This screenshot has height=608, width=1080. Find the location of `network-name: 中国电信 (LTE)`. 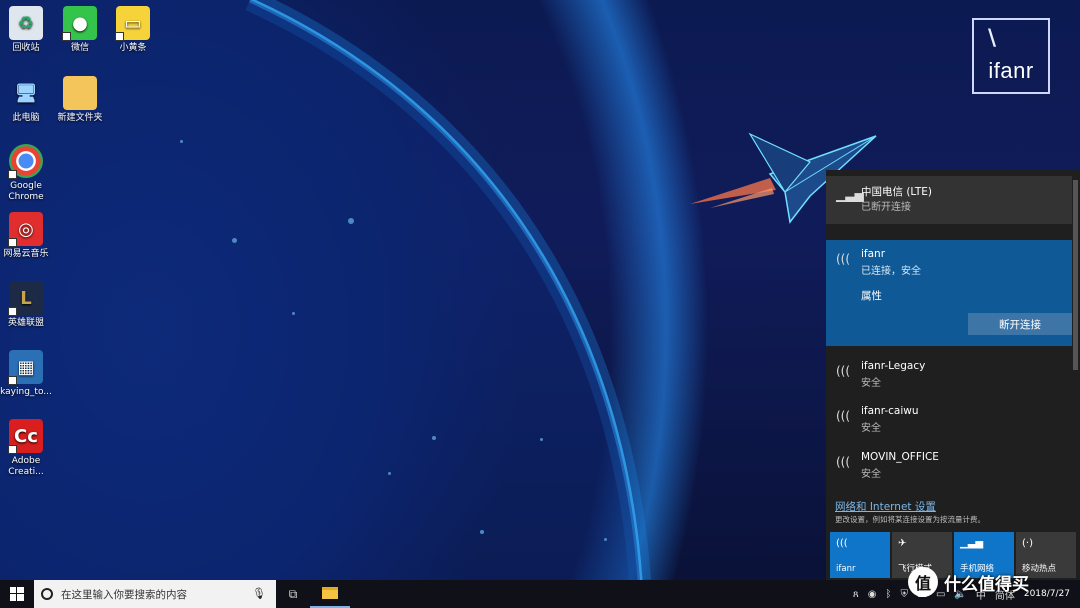

network-name: 中国电信 (LTE) is located at coordinates (896, 192).